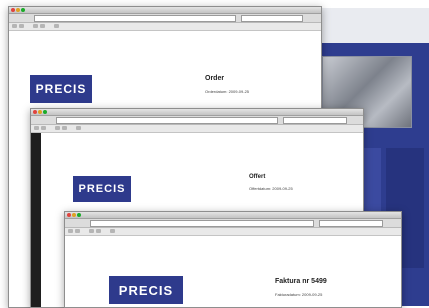  Describe the element at coordinates (36, 220) in the screenshot. I see `sidebar-strip` at that location.